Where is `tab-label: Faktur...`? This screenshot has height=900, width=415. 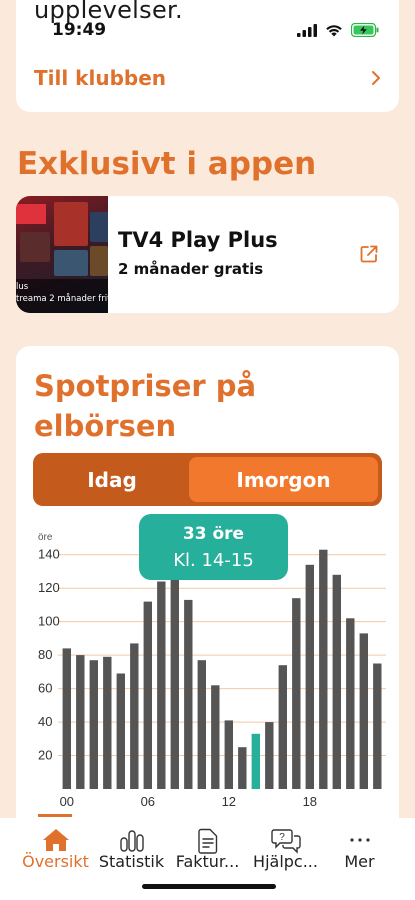
tab-label: Faktur... is located at coordinates (207, 861).